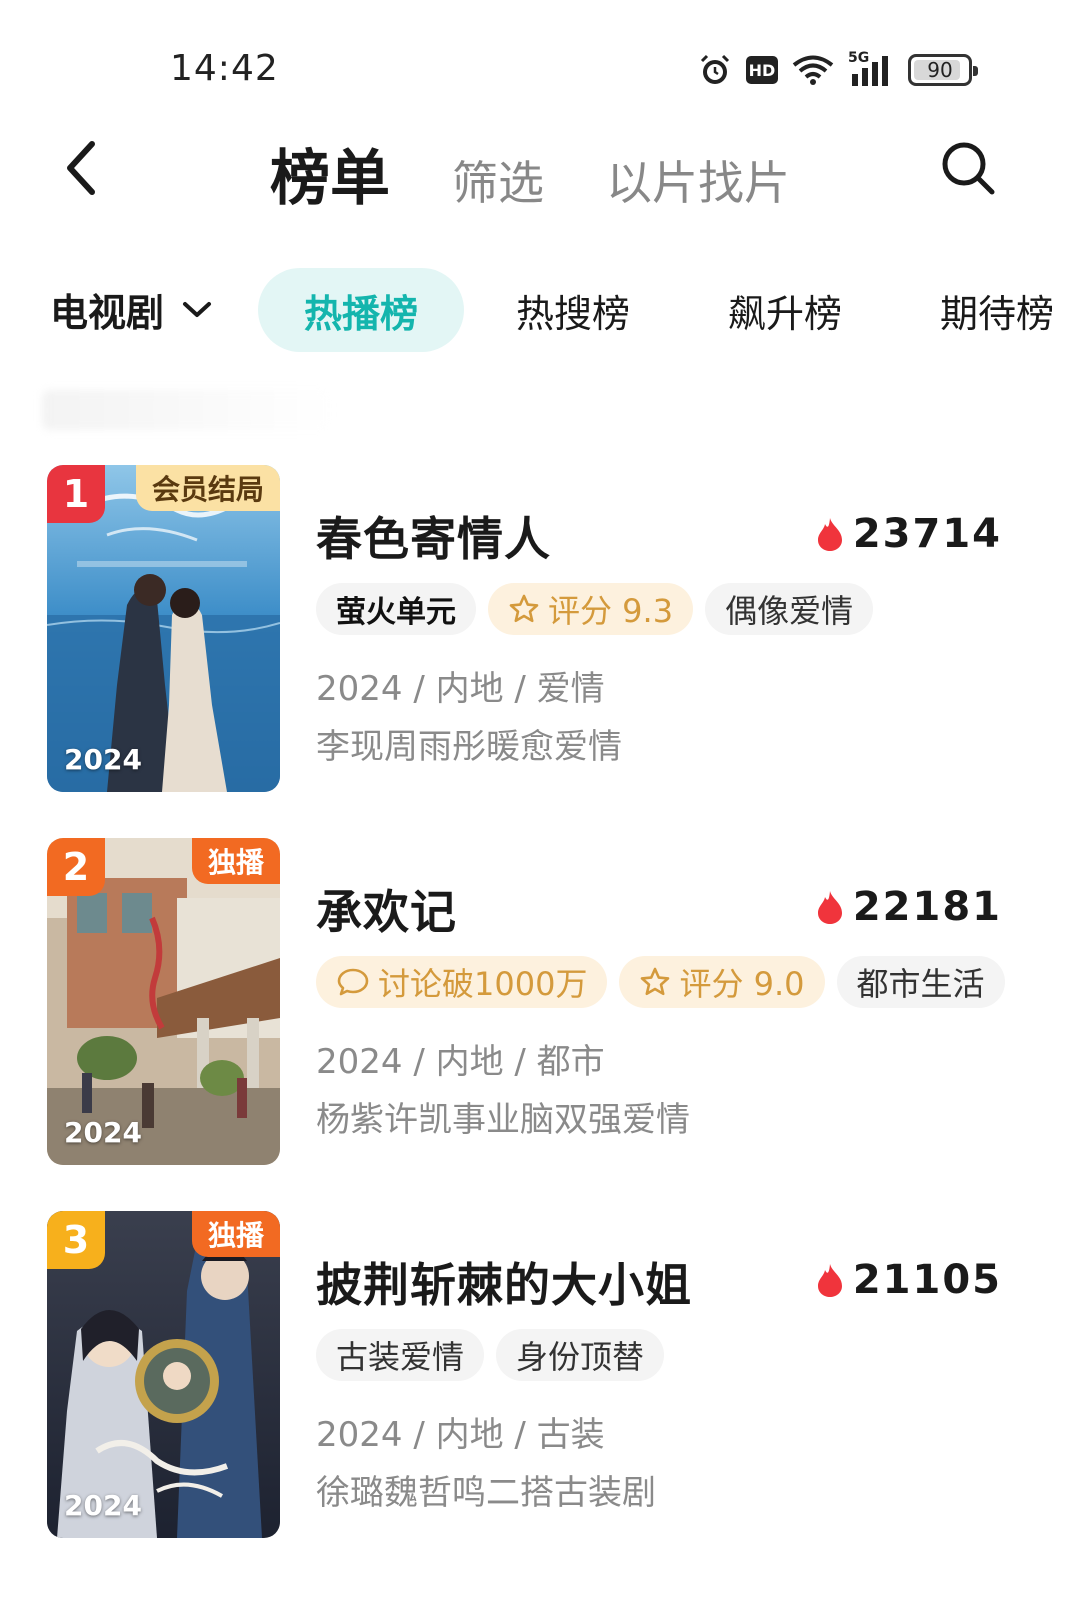  I want to click on tag-discussion: 讨论破1000万, so click(462, 982).